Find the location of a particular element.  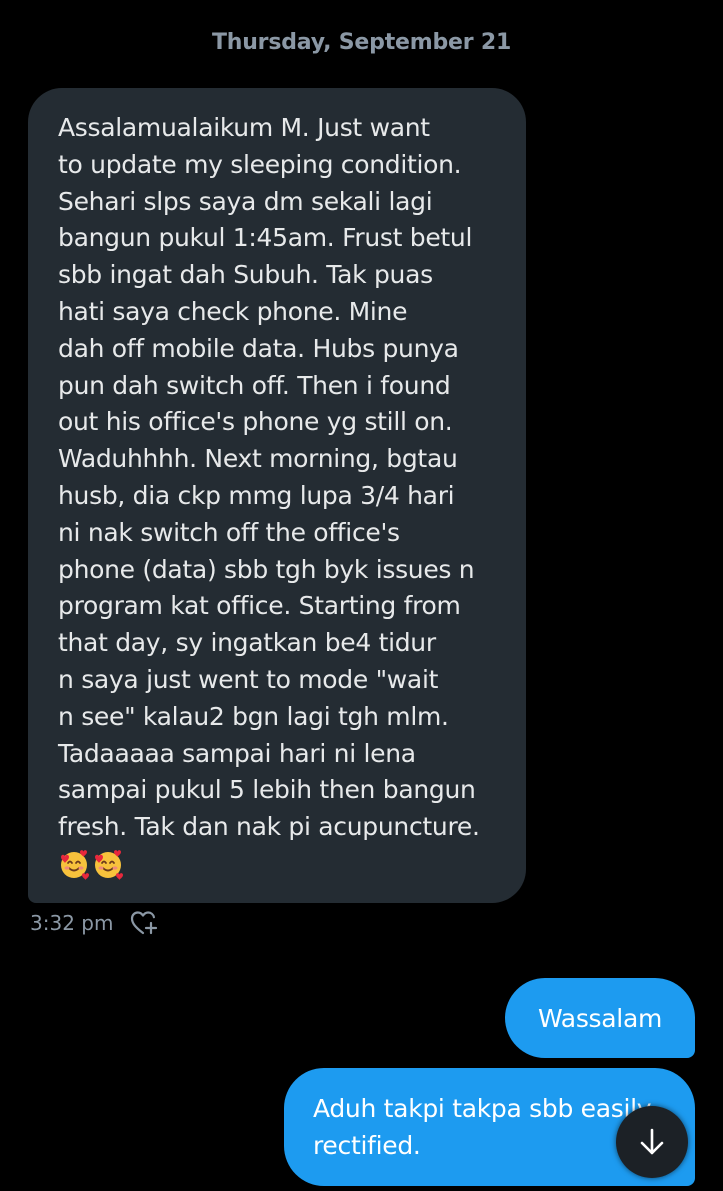

message-line: husb, dia ckp mmg lupa 3/4 hari is located at coordinates (256, 495).